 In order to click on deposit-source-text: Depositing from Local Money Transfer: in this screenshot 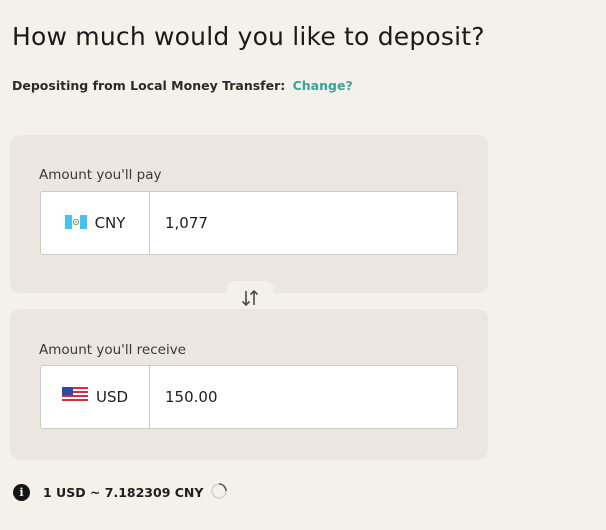, I will do `click(149, 85)`.